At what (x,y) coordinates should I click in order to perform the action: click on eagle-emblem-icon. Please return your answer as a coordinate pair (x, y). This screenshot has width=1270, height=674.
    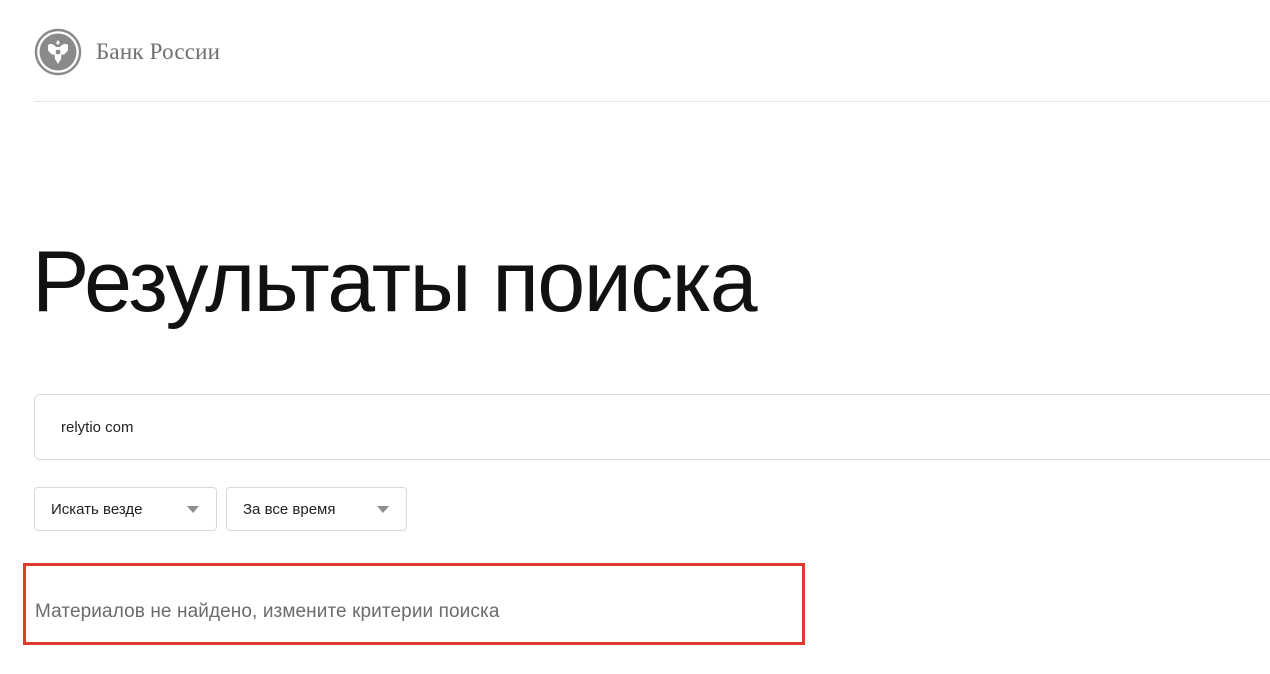
    Looking at the image, I should click on (58, 52).